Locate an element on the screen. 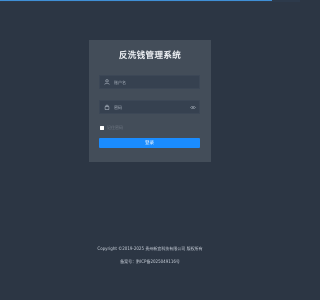  lock-icon is located at coordinates (107, 107).